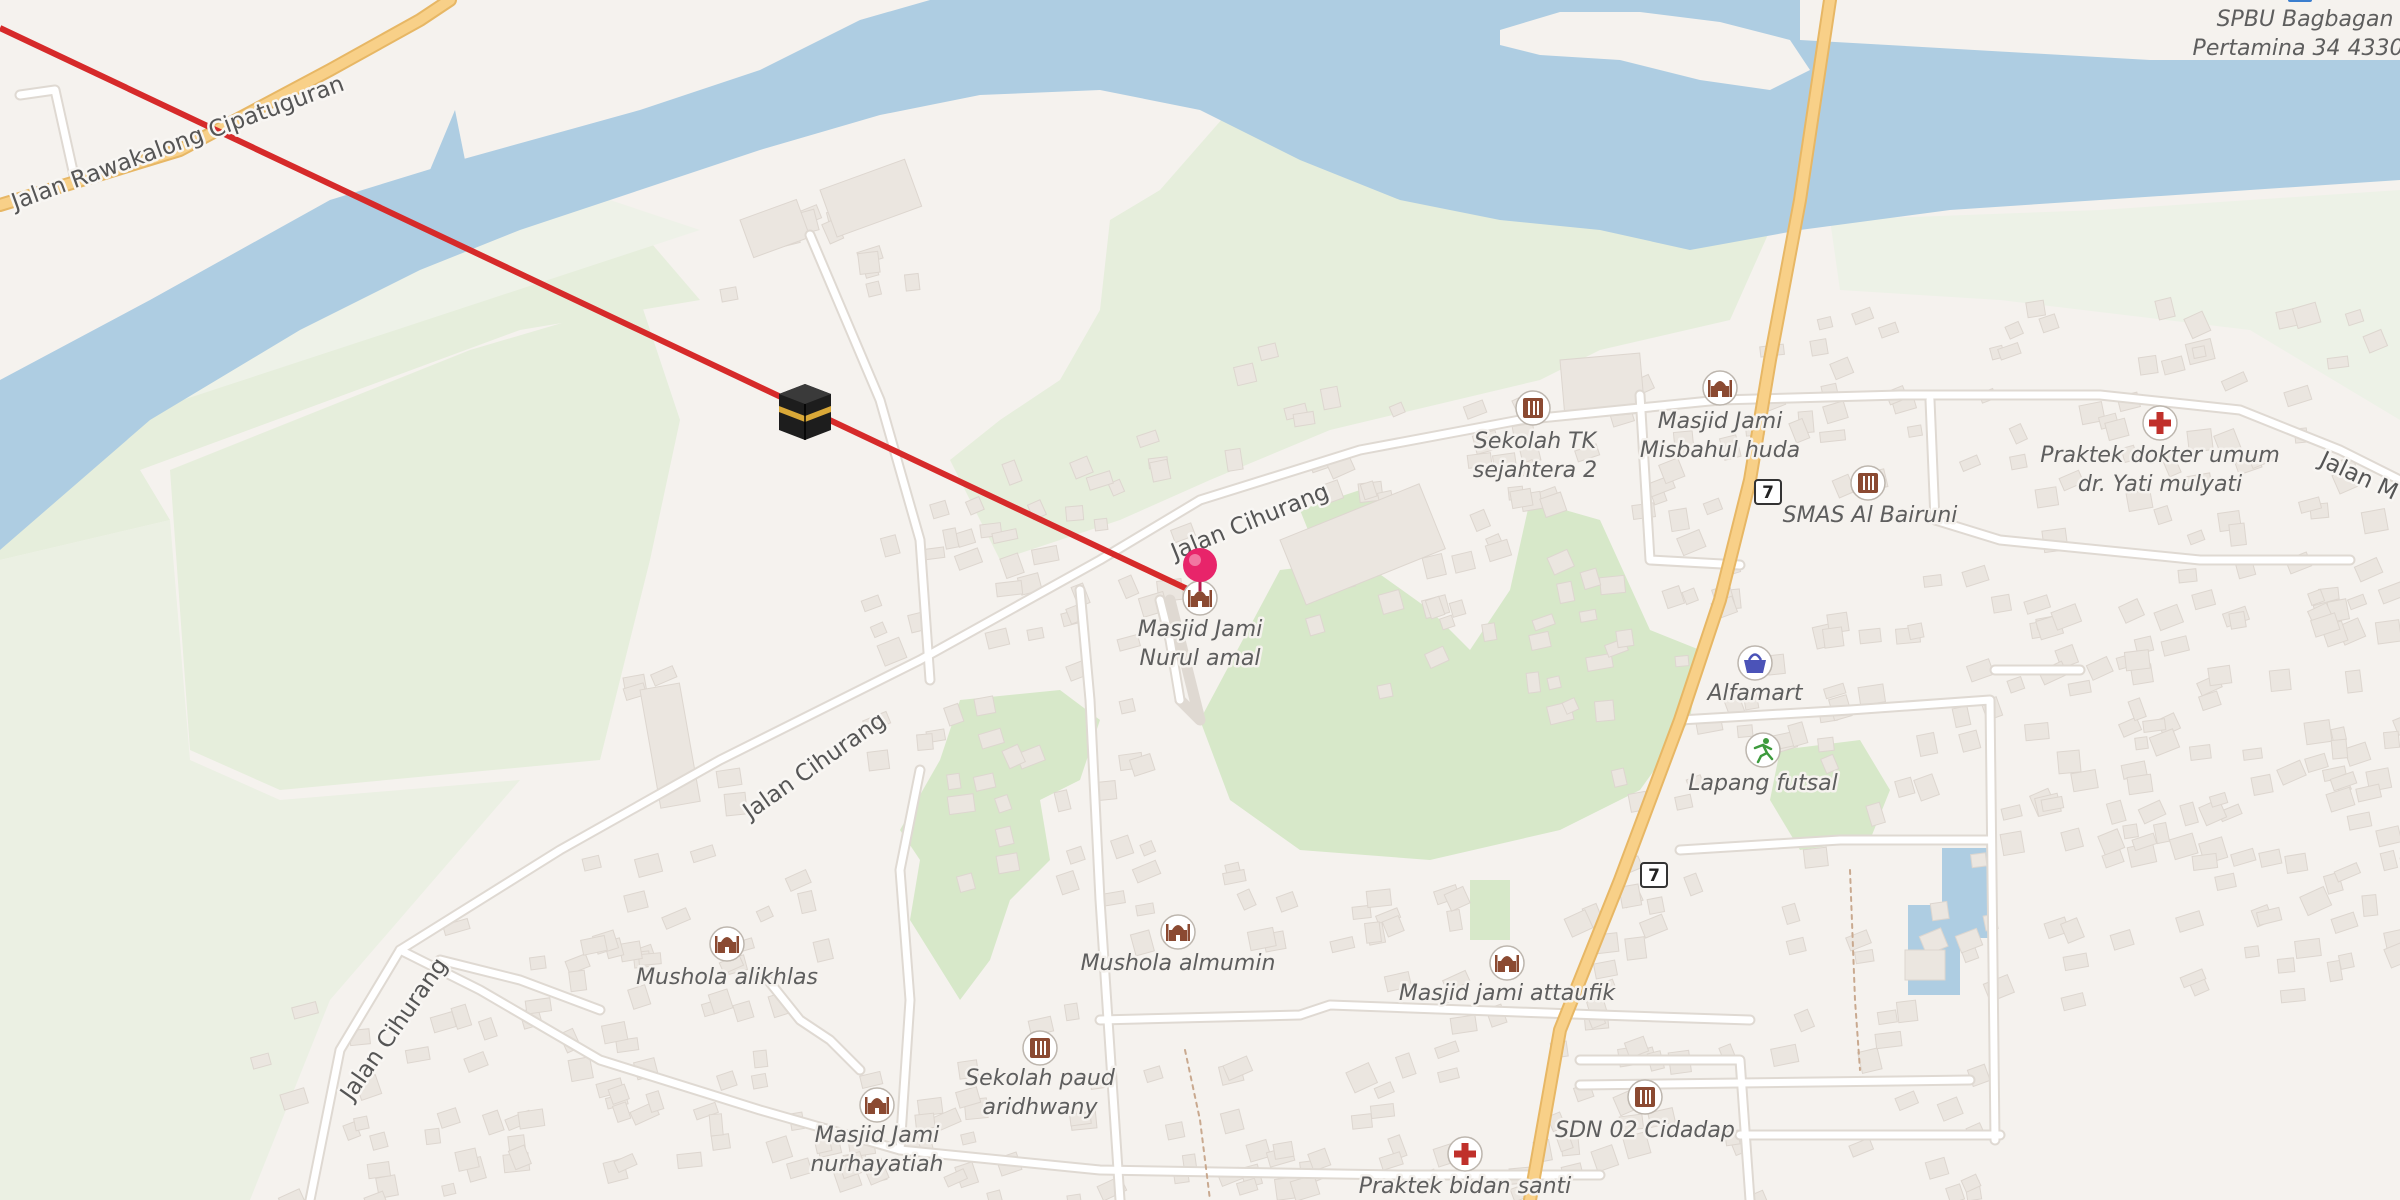 The width and height of the screenshot is (2400, 1200). I want to click on kaaba-icon, so click(805, 412).